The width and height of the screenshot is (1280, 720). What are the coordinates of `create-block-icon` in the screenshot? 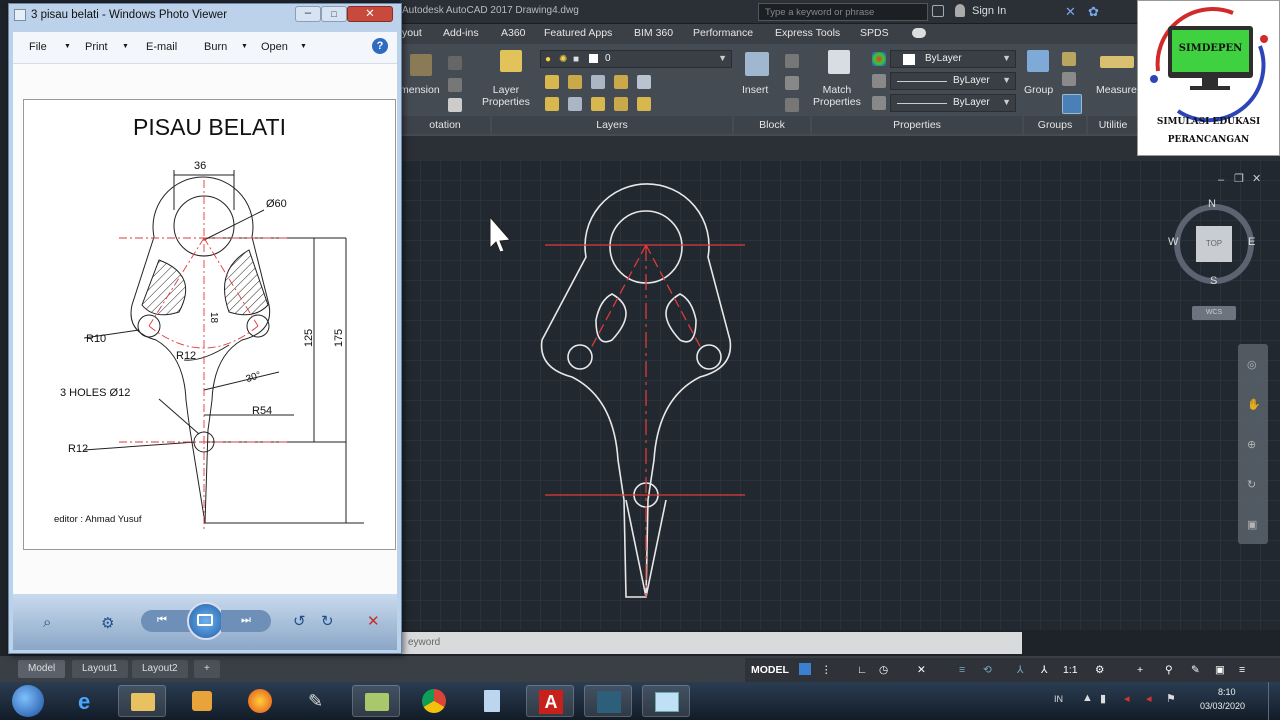 It's located at (792, 61).